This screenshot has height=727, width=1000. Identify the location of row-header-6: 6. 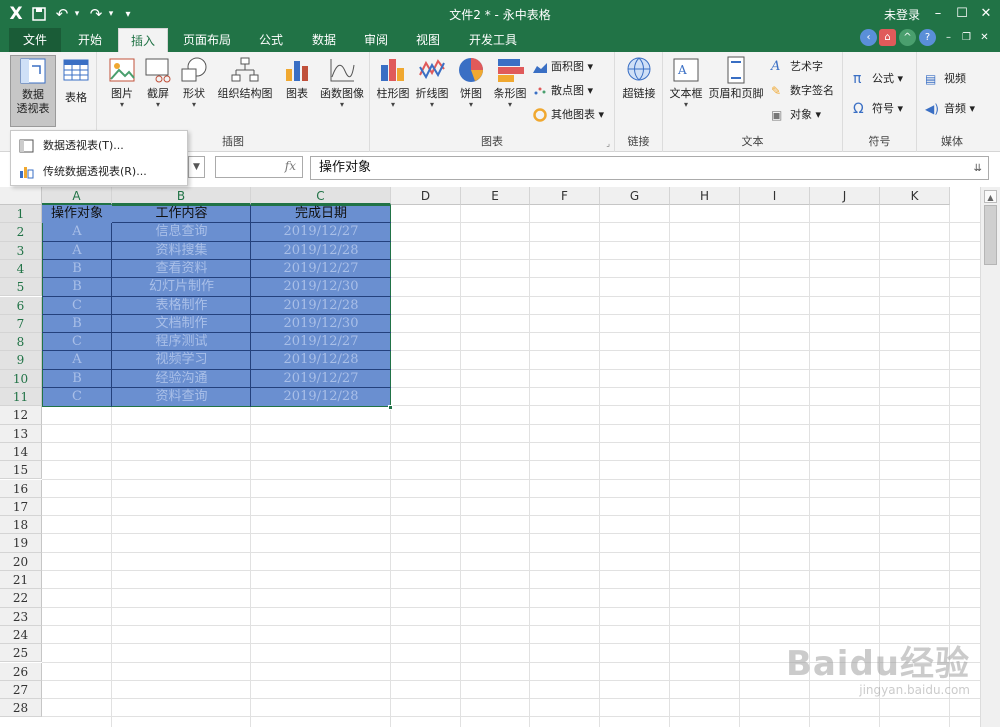
(21, 305).